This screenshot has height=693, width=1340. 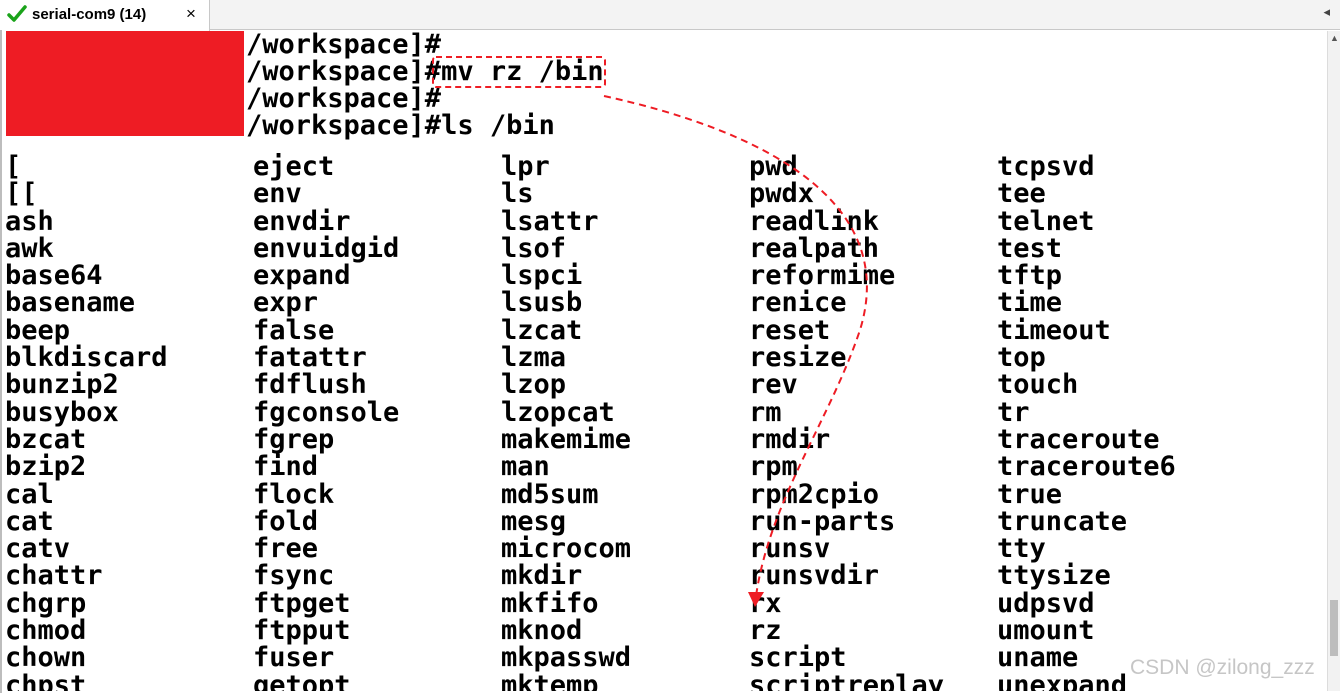 What do you see at coordinates (542, 631) in the screenshot?
I see `ls-entry: mknod` at bounding box center [542, 631].